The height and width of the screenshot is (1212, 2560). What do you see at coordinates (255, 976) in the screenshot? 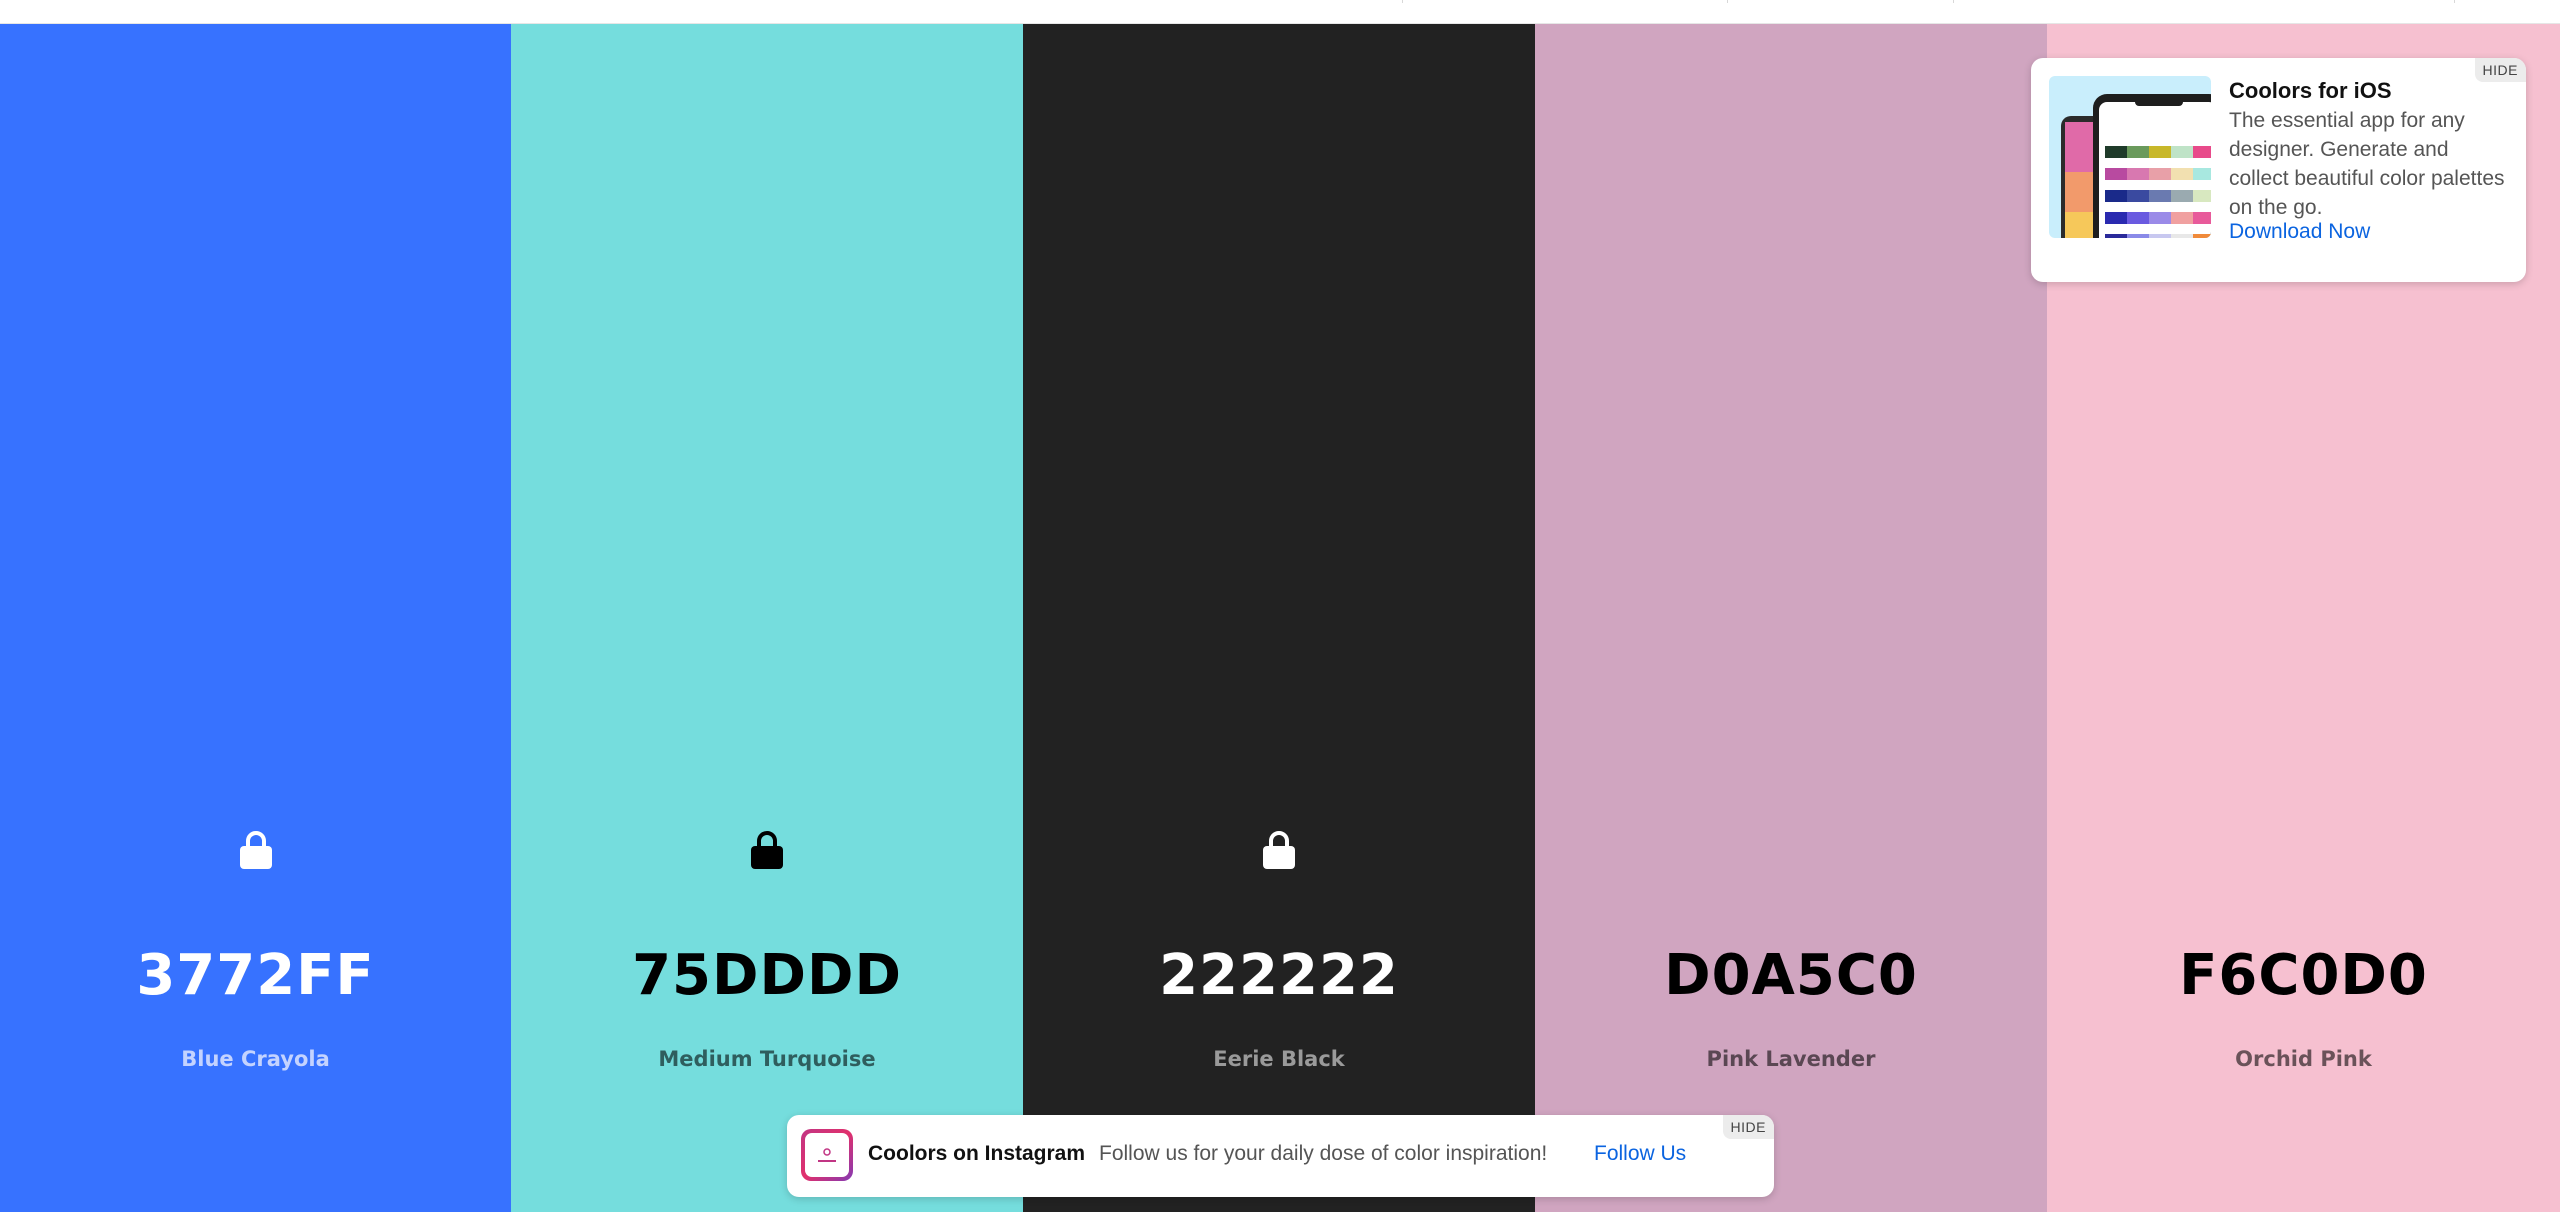
I see `hex-code: 3772FF` at bounding box center [255, 976].